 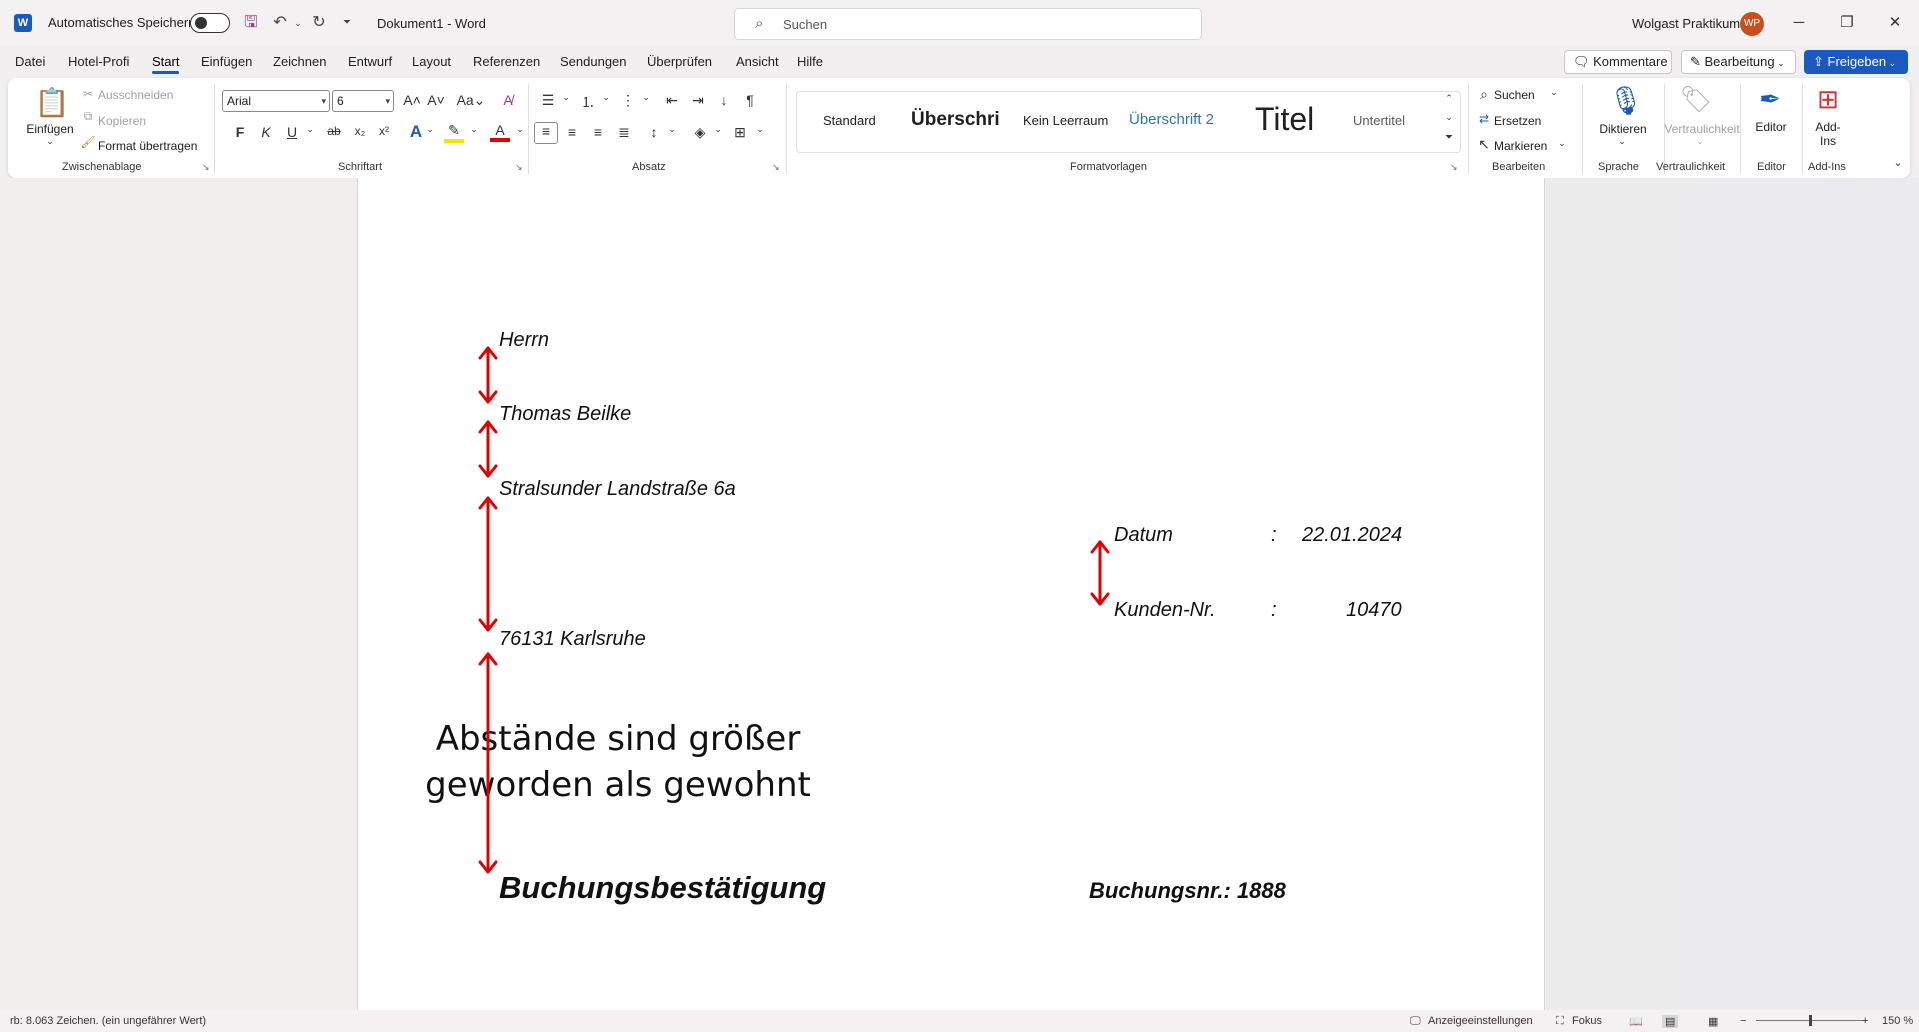 What do you see at coordinates (471, 100) in the screenshot?
I see `change-case-icon: Aa⌄` at bounding box center [471, 100].